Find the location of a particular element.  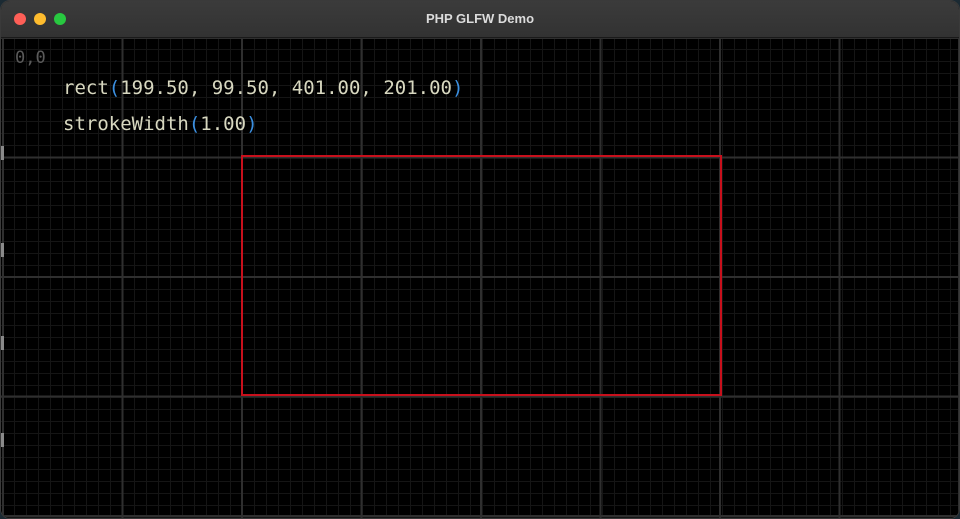

minimize-icon is located at coordinates (40, 19).